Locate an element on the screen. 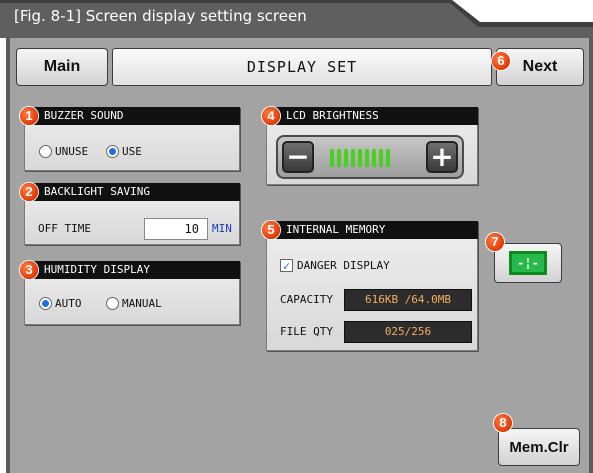 Image resolution: width=593 pixels, height=473 pixels. screen-title: DISPLAY SET is located at coordinates (302, 67).